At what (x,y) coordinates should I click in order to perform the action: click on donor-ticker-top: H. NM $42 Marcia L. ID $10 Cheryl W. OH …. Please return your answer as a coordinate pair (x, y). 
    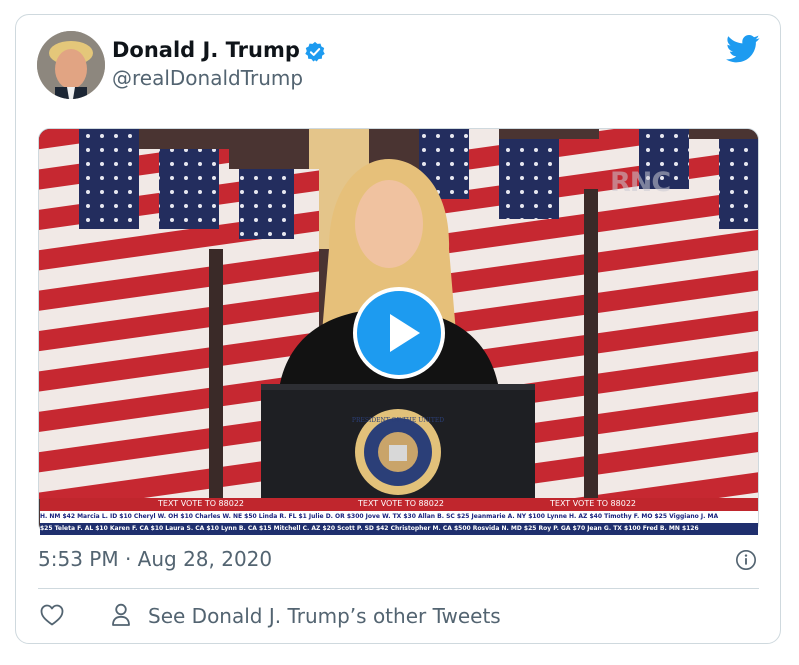
    Looking at the image, I should click on (399, 517).